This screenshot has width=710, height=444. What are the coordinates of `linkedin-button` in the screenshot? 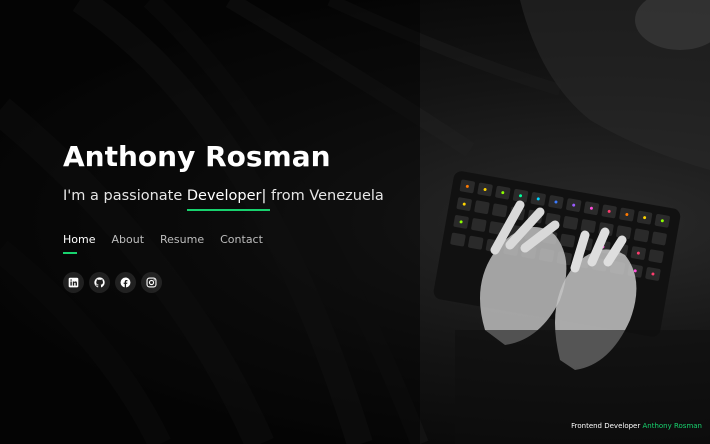 It's located at (73, 282).